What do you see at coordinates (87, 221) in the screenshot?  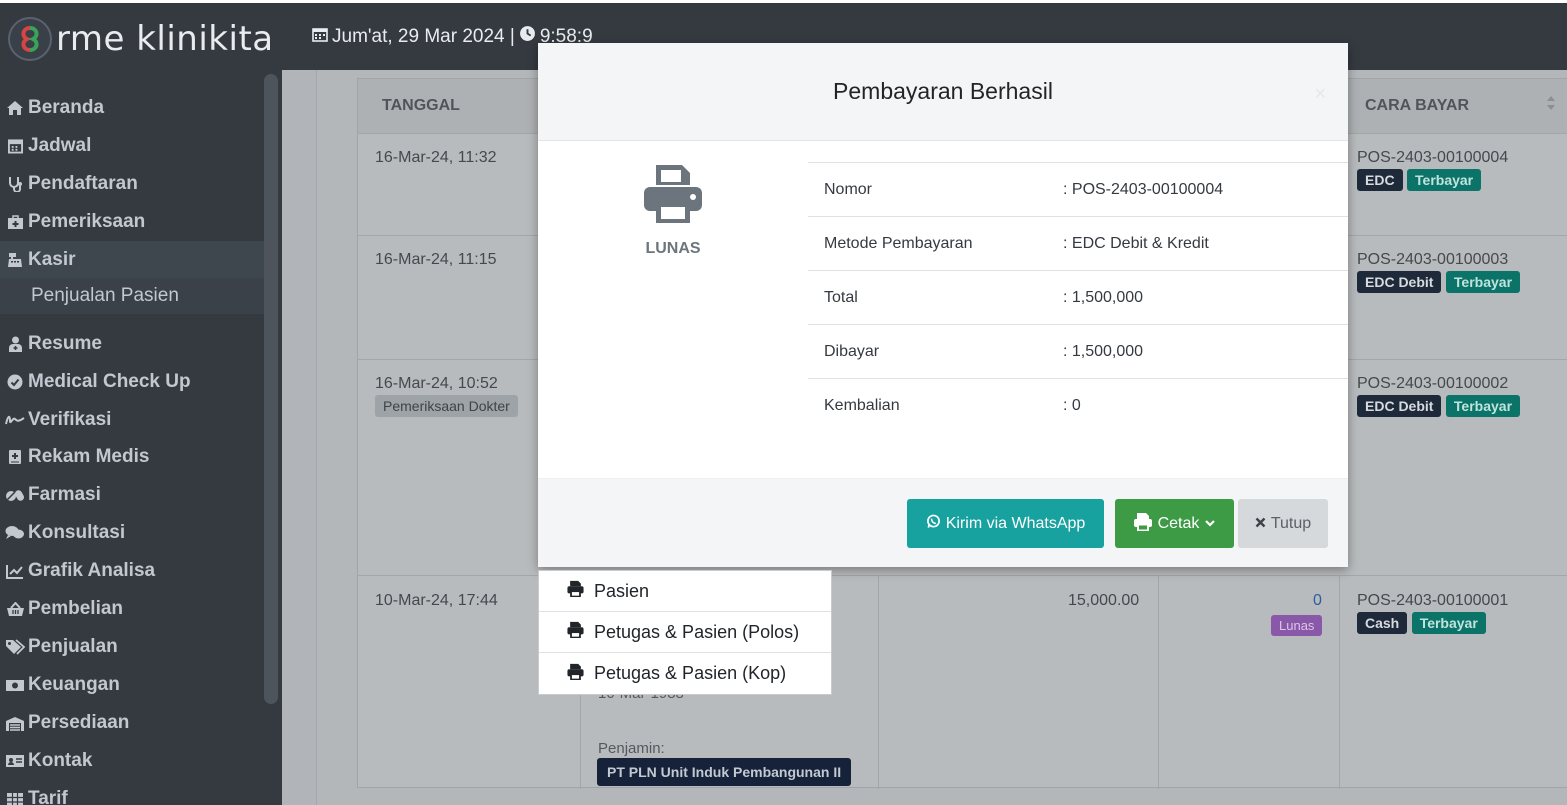 I see `sidebar-item-label: Pemeriksaan` at bounding box center [87, 221].